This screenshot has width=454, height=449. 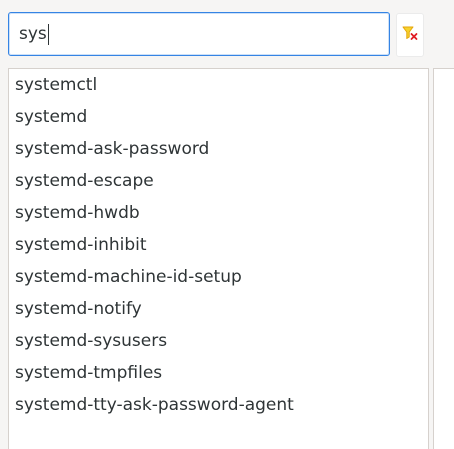 I want to click on list-item: systemd, so click(x=218, y=117).